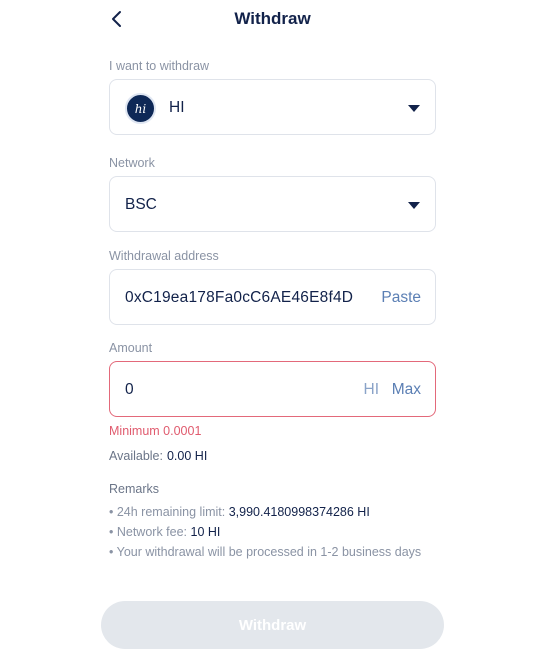  I want to click on remark-label: • Network fee:, so click(150, 532).